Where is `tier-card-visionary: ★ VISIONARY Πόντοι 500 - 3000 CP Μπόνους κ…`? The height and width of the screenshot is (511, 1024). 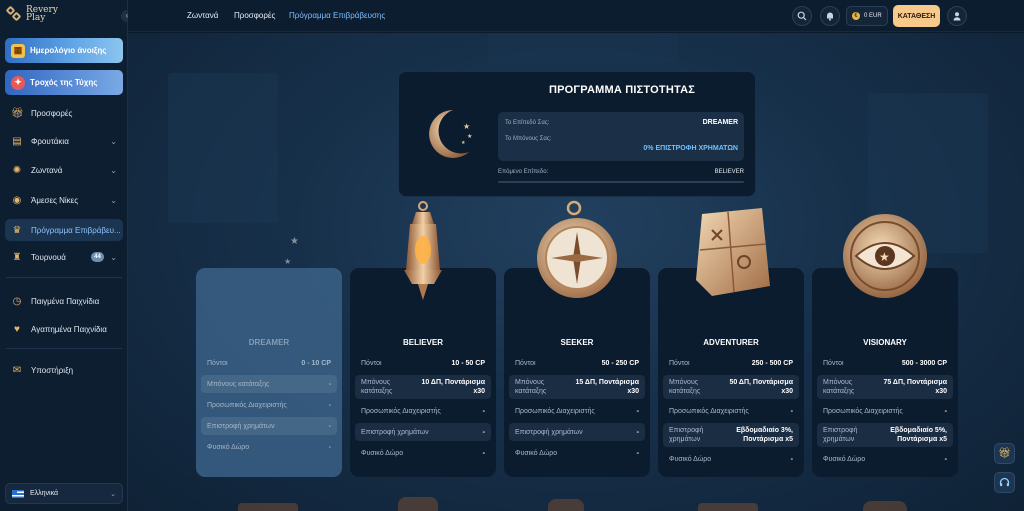
tier-card-visionary: ★ VISIONARY Πόντοι 500 - 3000 CP Μπόνους κ… is located at coordinates (885, 345).